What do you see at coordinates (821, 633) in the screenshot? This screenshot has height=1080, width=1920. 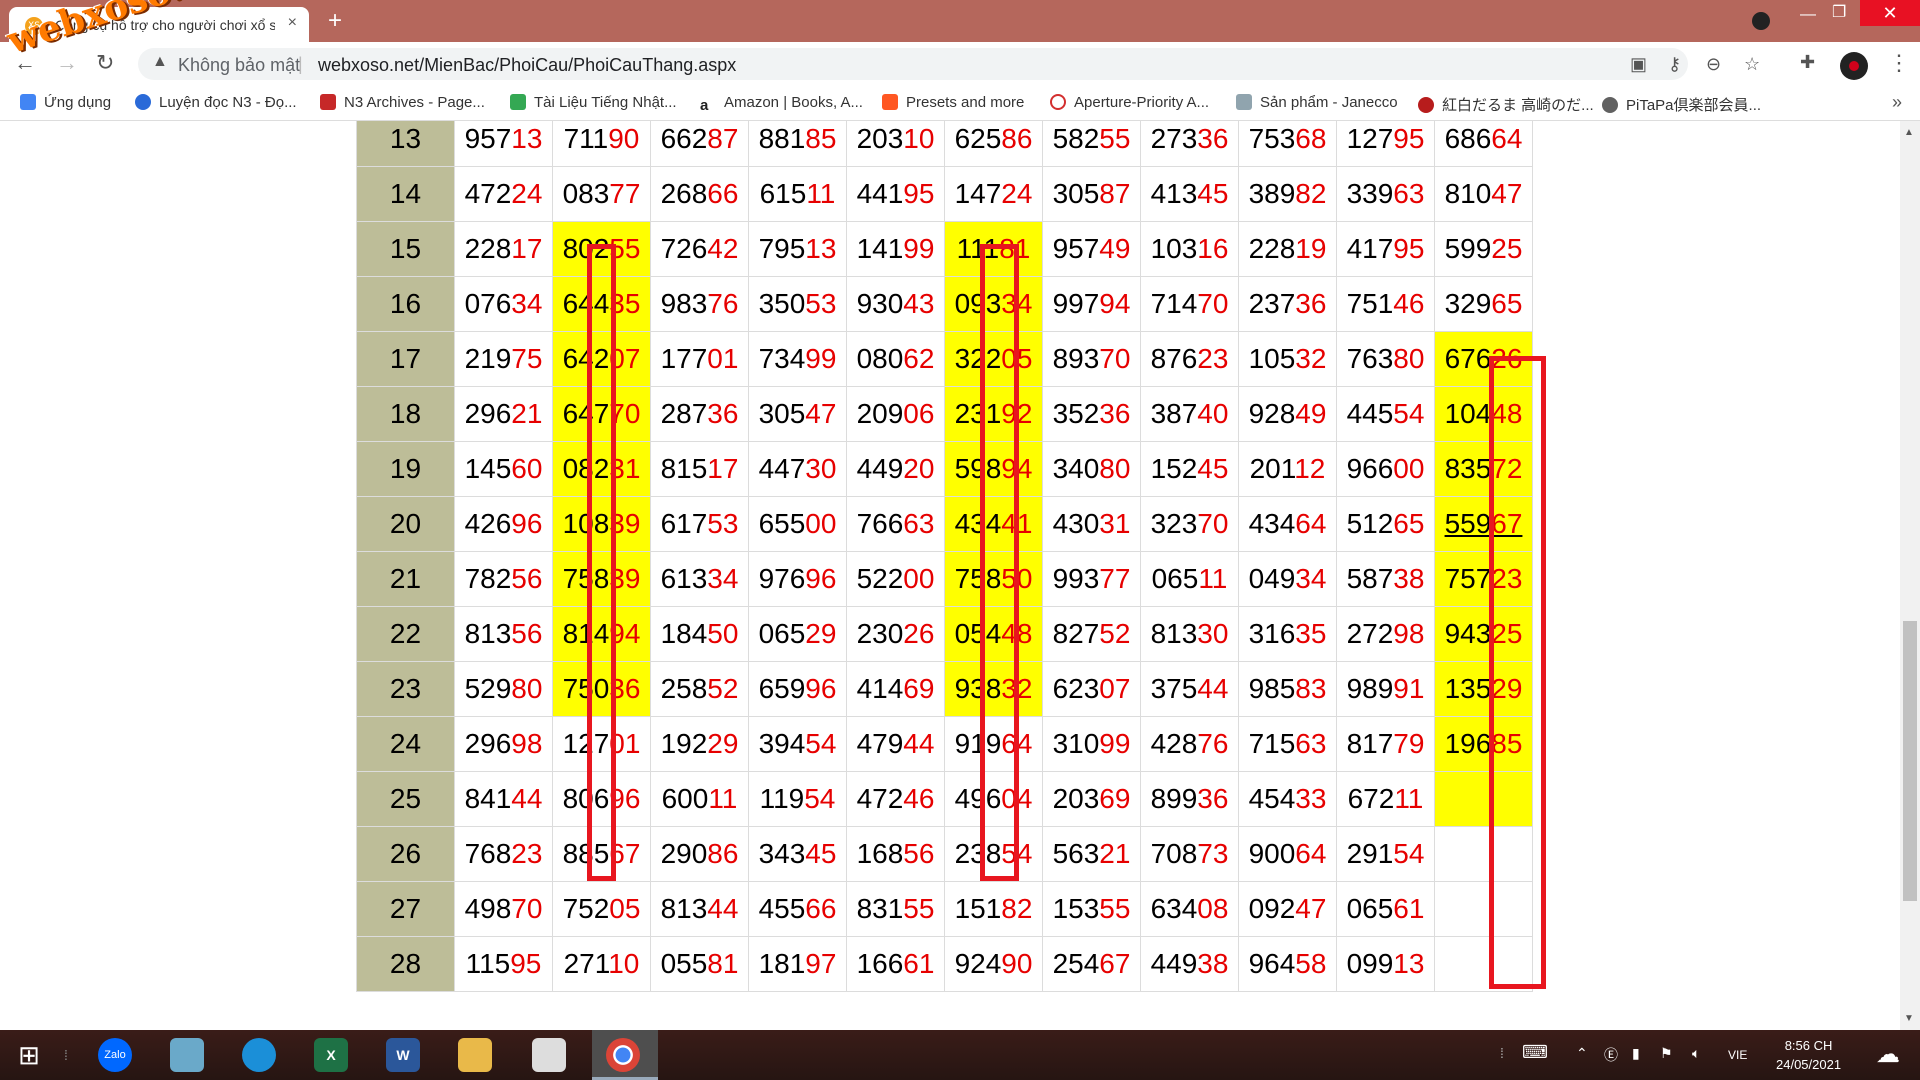 I see `result-last-two-digits: 29` at bounding box center [821, 633].